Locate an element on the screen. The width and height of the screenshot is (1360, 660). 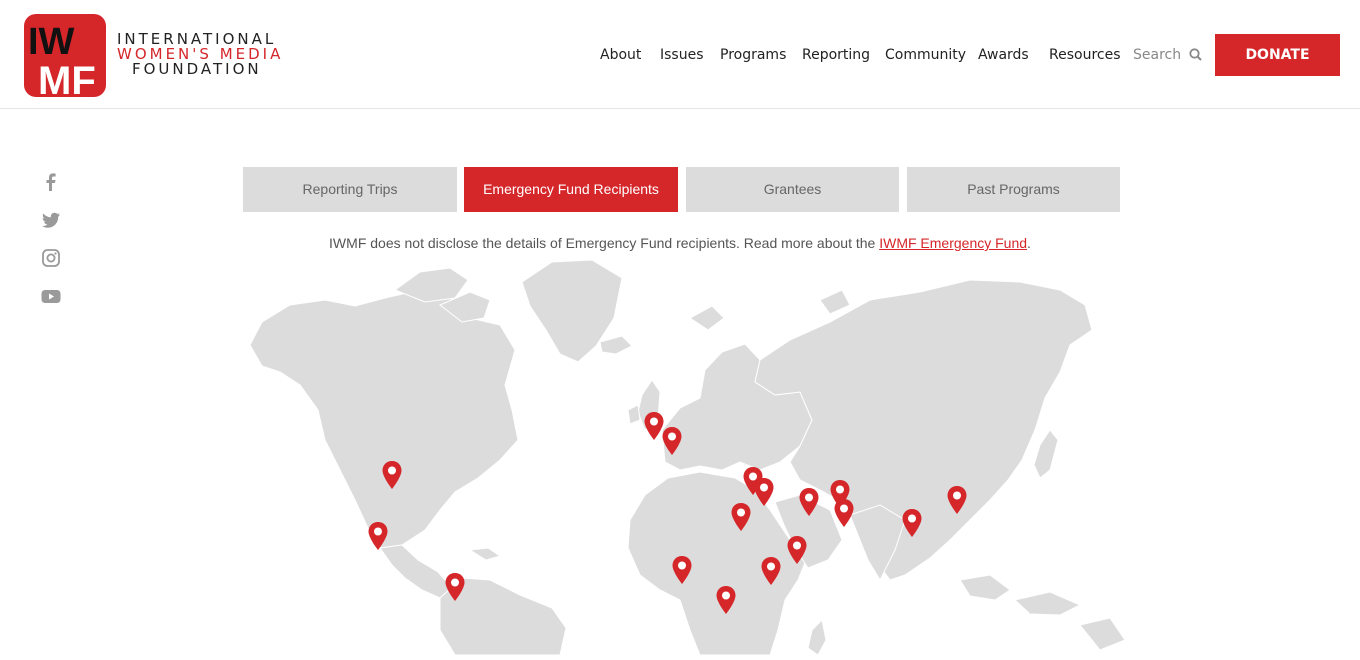
nav-issues: Issues is located at coordinates (682, 55).